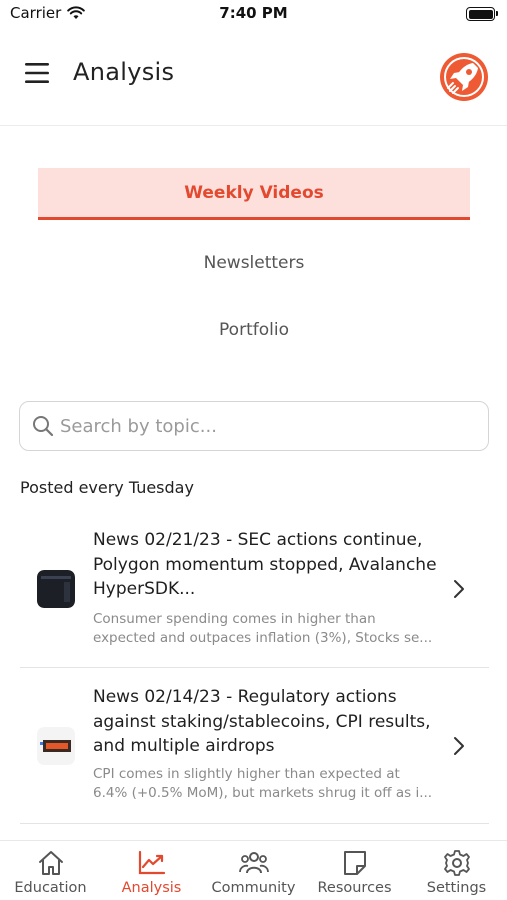 The width and height of the screenshot is (507, 900). I want to click on nav-item-community: Community, so click(253, 870).